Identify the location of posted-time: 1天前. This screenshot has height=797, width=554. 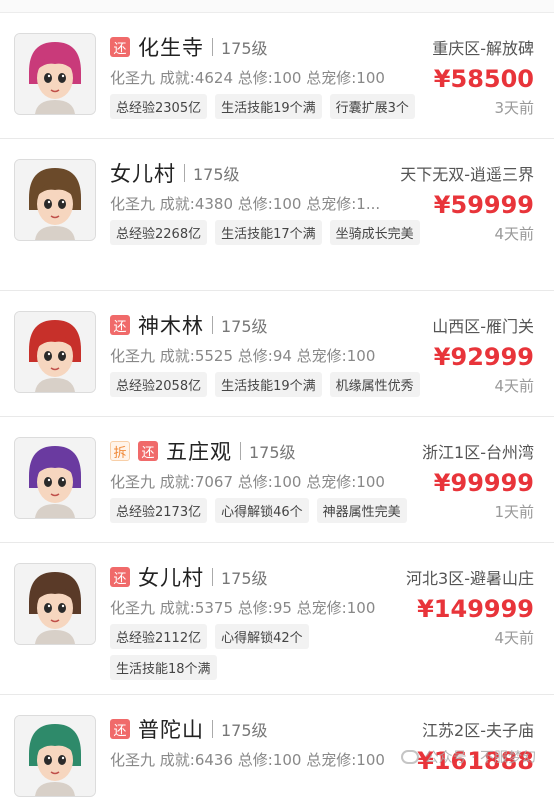
(514, 511).